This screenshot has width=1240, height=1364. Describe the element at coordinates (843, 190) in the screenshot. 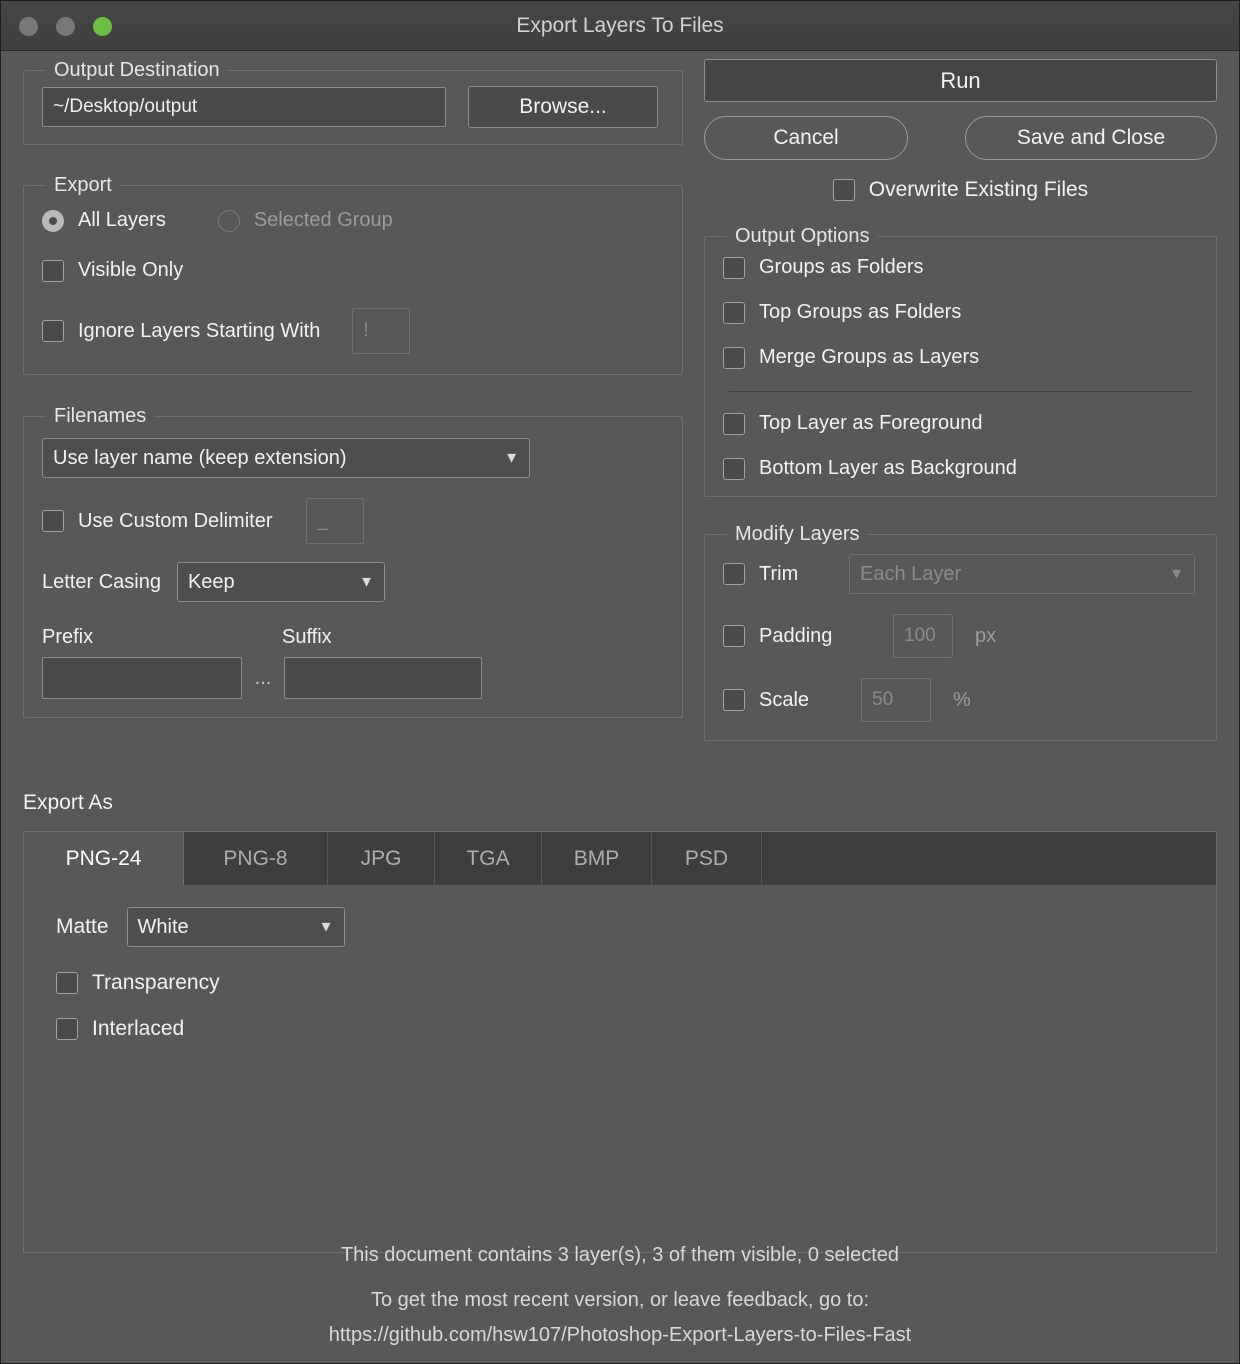

I see `checkbox-overwrite-existing` at that location.